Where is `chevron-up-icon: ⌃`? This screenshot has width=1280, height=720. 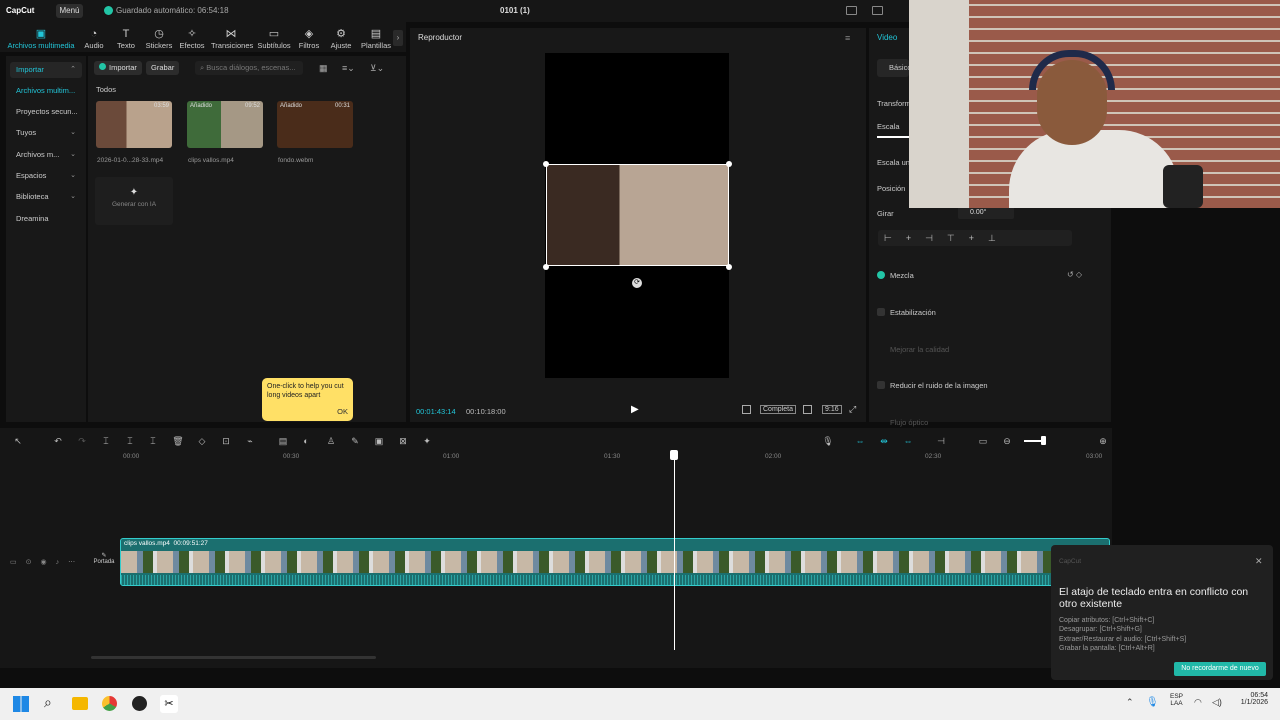
chevron-up-icon: ⌃ is located at coordinates (1130, 702).